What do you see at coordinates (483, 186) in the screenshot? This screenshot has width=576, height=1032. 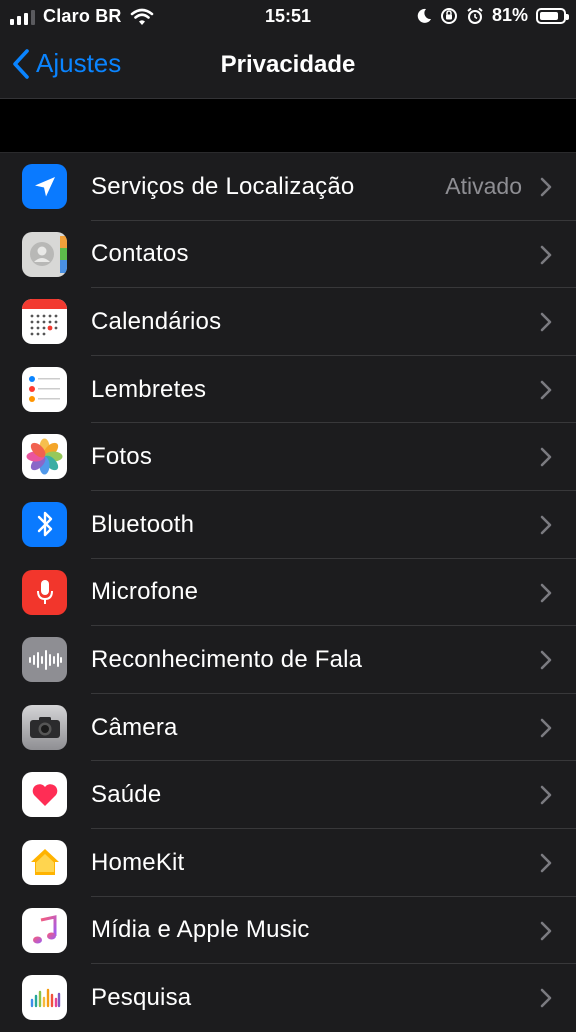 I see `location-status-value: Ativado` at bounding box center [483, 186].